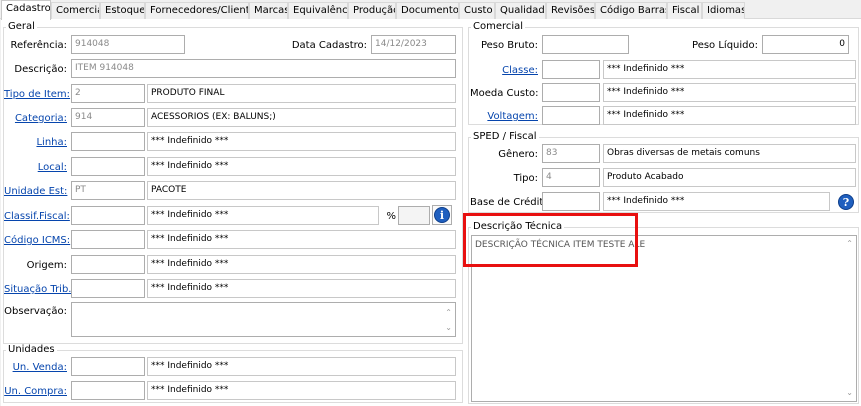 This screenshot has width=861, height=406. I want to click on origem-code-field, so click(108, 264).